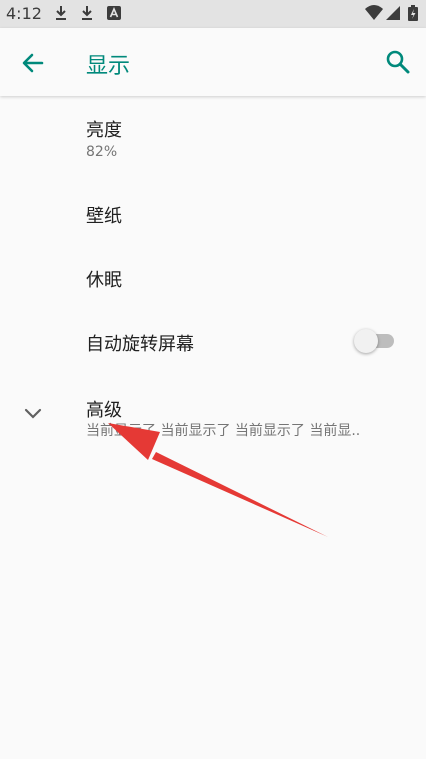 This screenshot has width=426, height=759. I want to click on auto-rotate-label: 自动旋转屏幕, so click(140, 344).